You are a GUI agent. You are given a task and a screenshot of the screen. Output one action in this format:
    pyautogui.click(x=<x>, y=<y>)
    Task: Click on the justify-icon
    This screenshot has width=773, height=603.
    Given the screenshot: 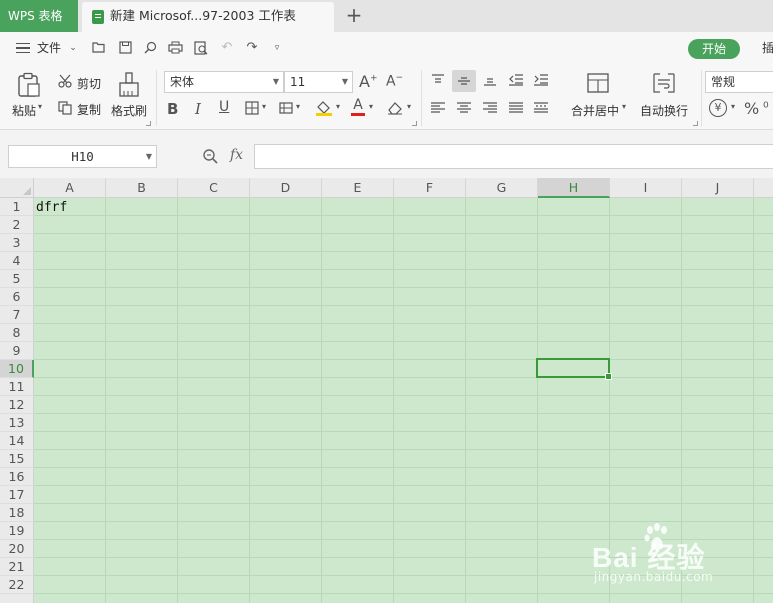 What is the action you would take?
    pyautogui.click(x=516, y=108)
    